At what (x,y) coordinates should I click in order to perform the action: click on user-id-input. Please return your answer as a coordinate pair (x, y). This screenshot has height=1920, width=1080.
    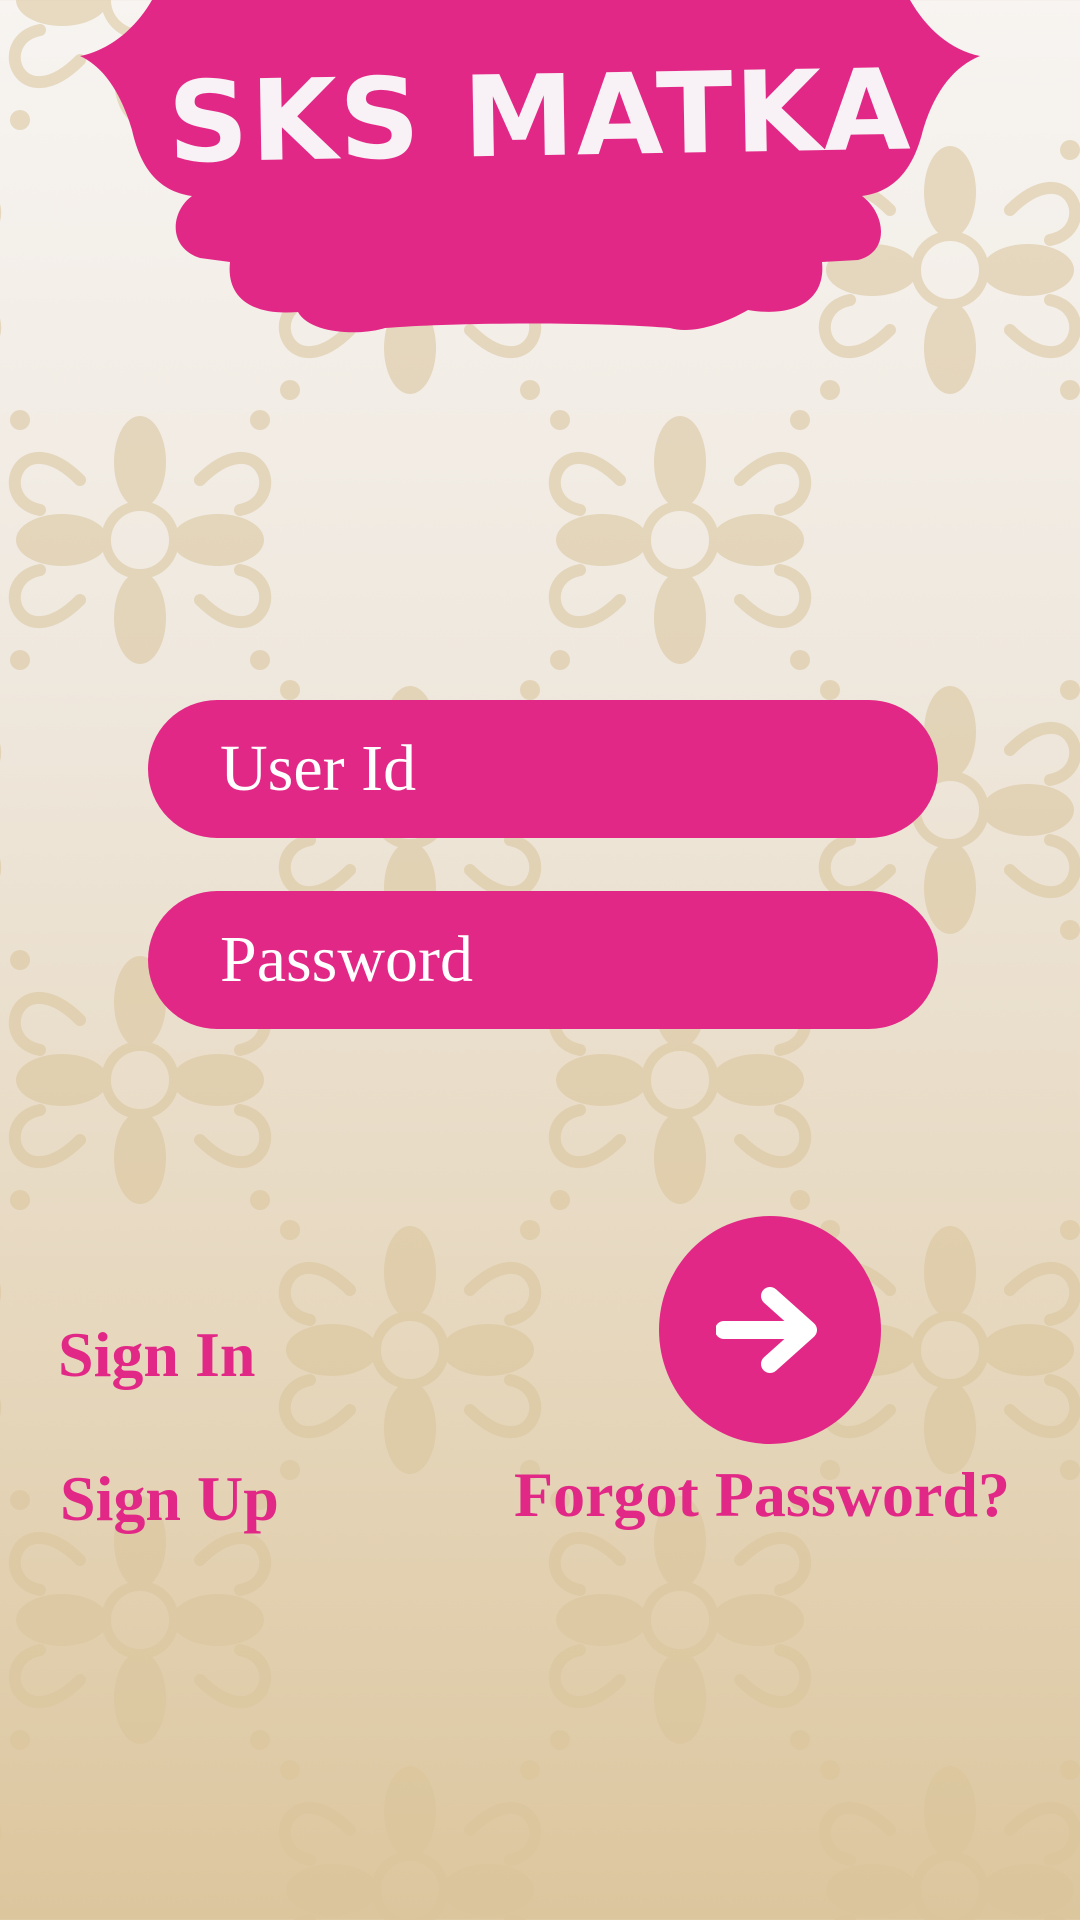
    Looking at the image, I should click on (543, 769).